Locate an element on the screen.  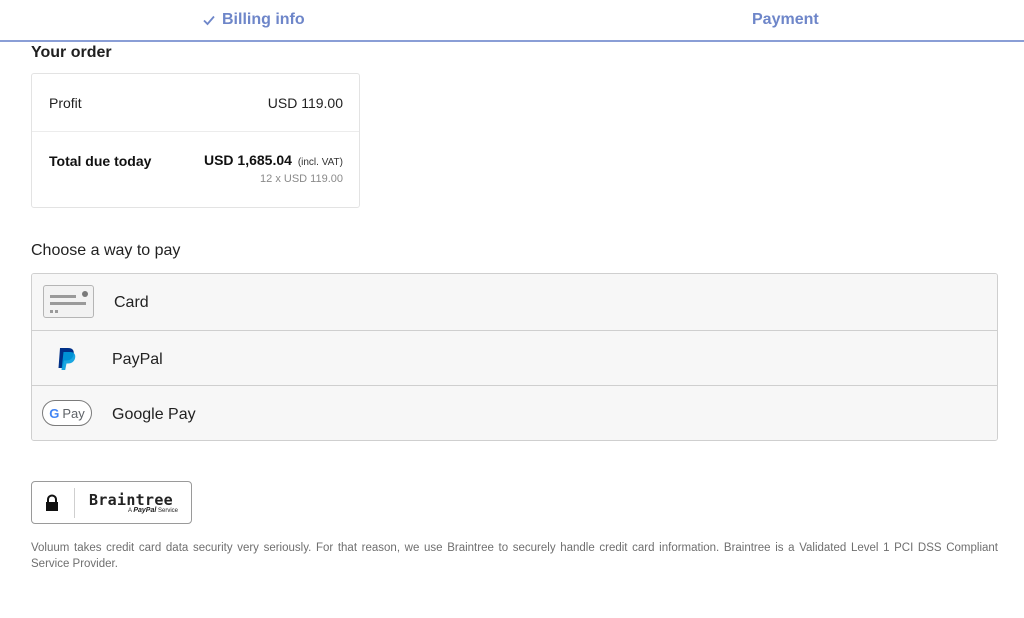
lock-icon is located at coordinates (52, 502).